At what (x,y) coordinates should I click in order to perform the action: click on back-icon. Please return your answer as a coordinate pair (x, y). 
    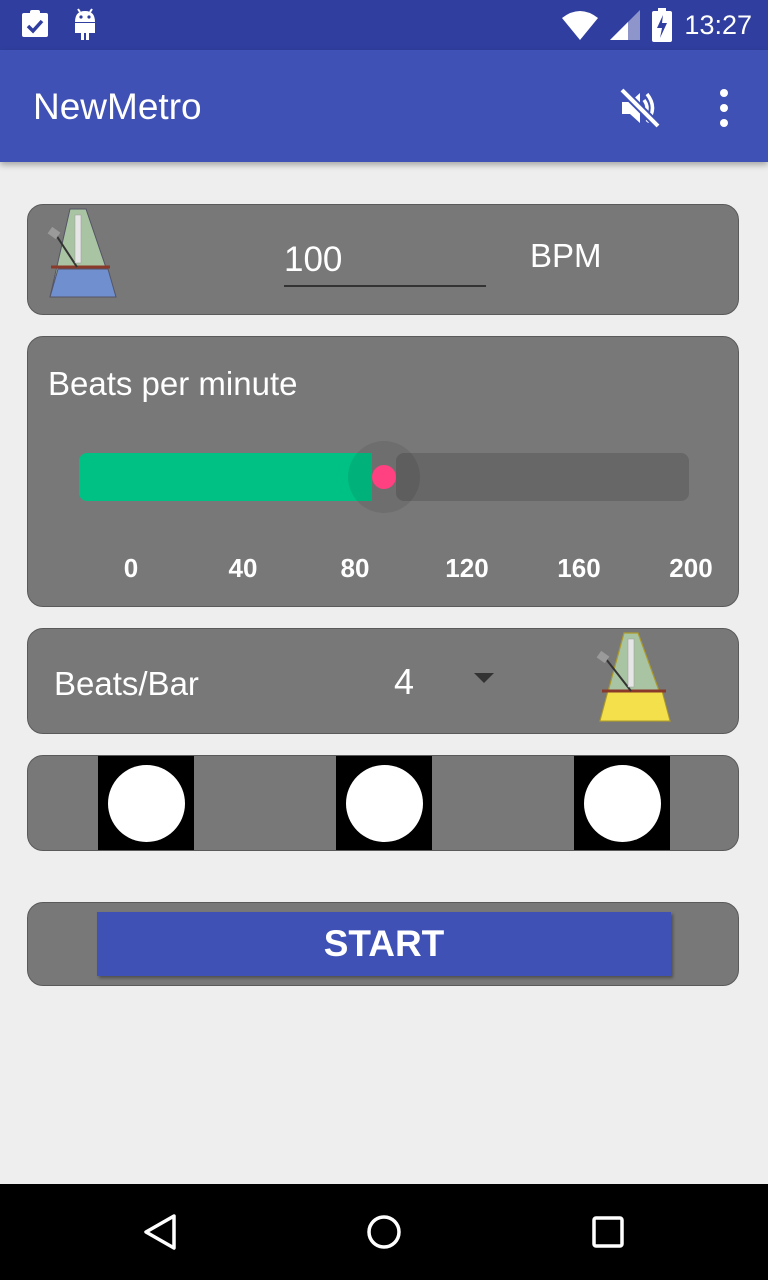
    Looking at the image, I should click on (160, 1232).